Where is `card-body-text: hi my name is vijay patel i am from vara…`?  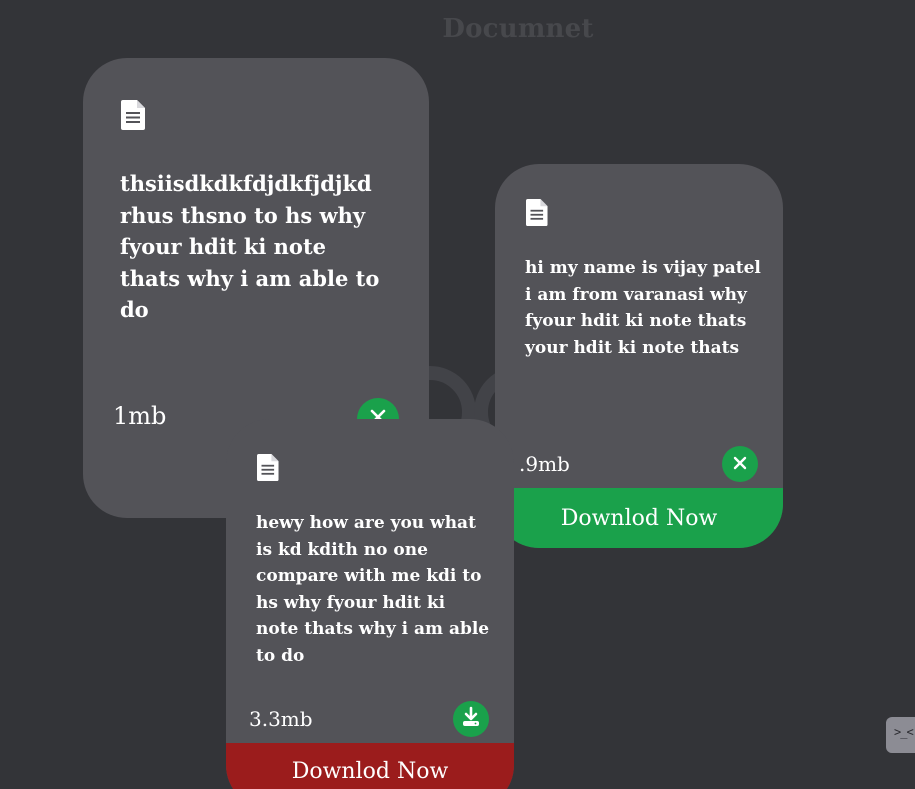 card-body-text: hi my name is vijay patel i am from vara… is located at coordinates (643, 308).